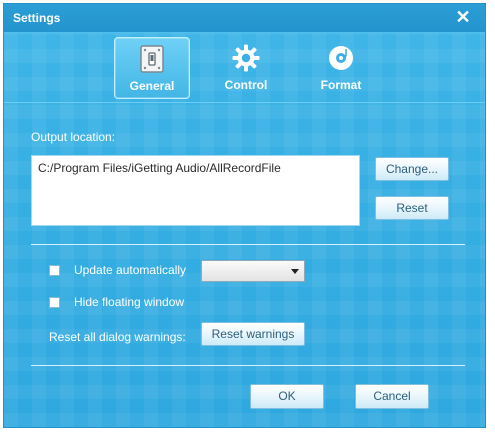  Describe the element at coordinates (54, 302) in the screenshot. I see `hide-floating-window-checkbox` at that location.